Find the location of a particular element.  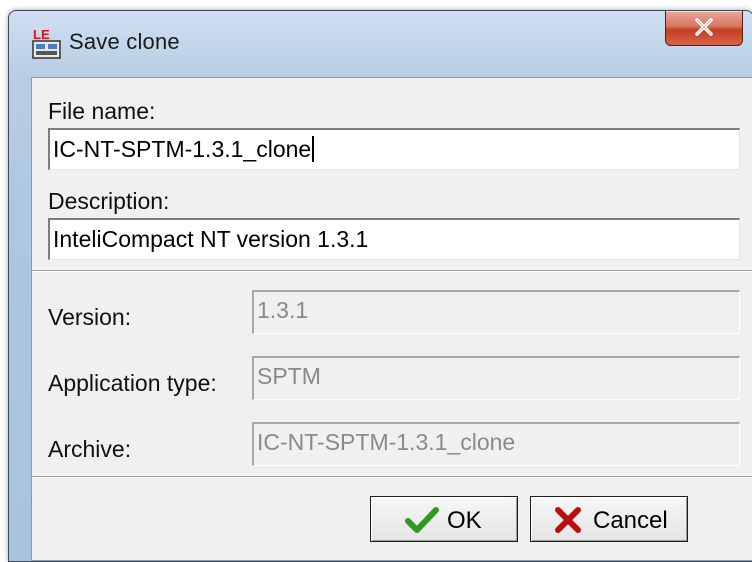

archive-label: Archive: is located at coordinates (90, 449).